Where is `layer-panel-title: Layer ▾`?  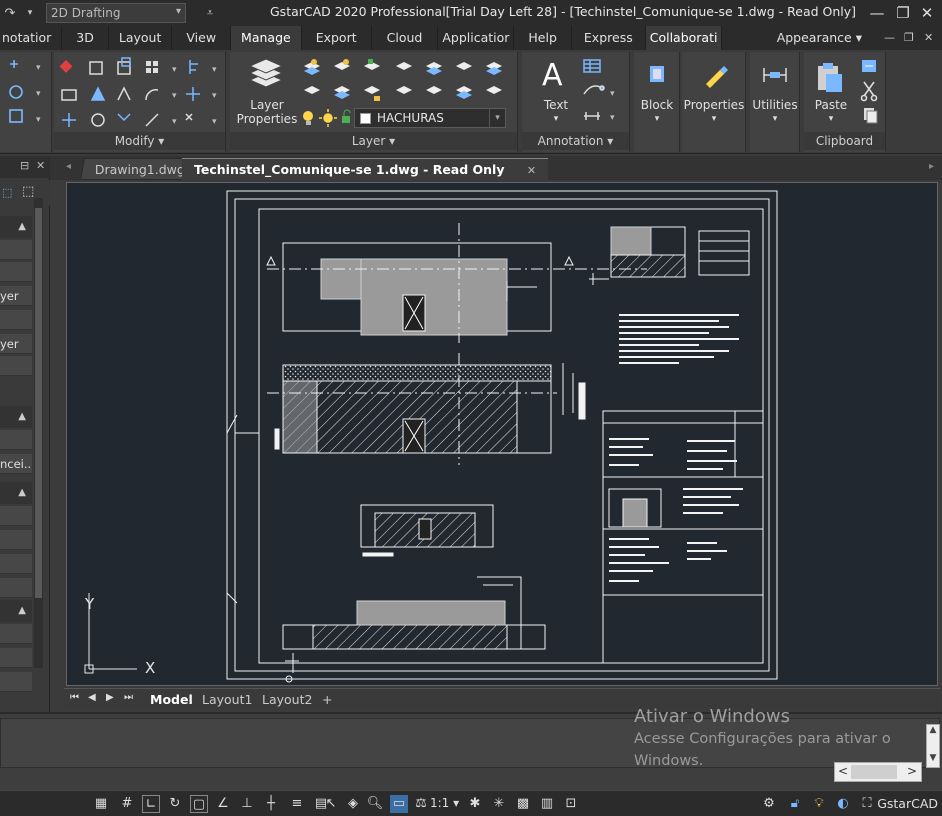 layer-panel-title: Layer ▾ is located at coordinates (373, 141).